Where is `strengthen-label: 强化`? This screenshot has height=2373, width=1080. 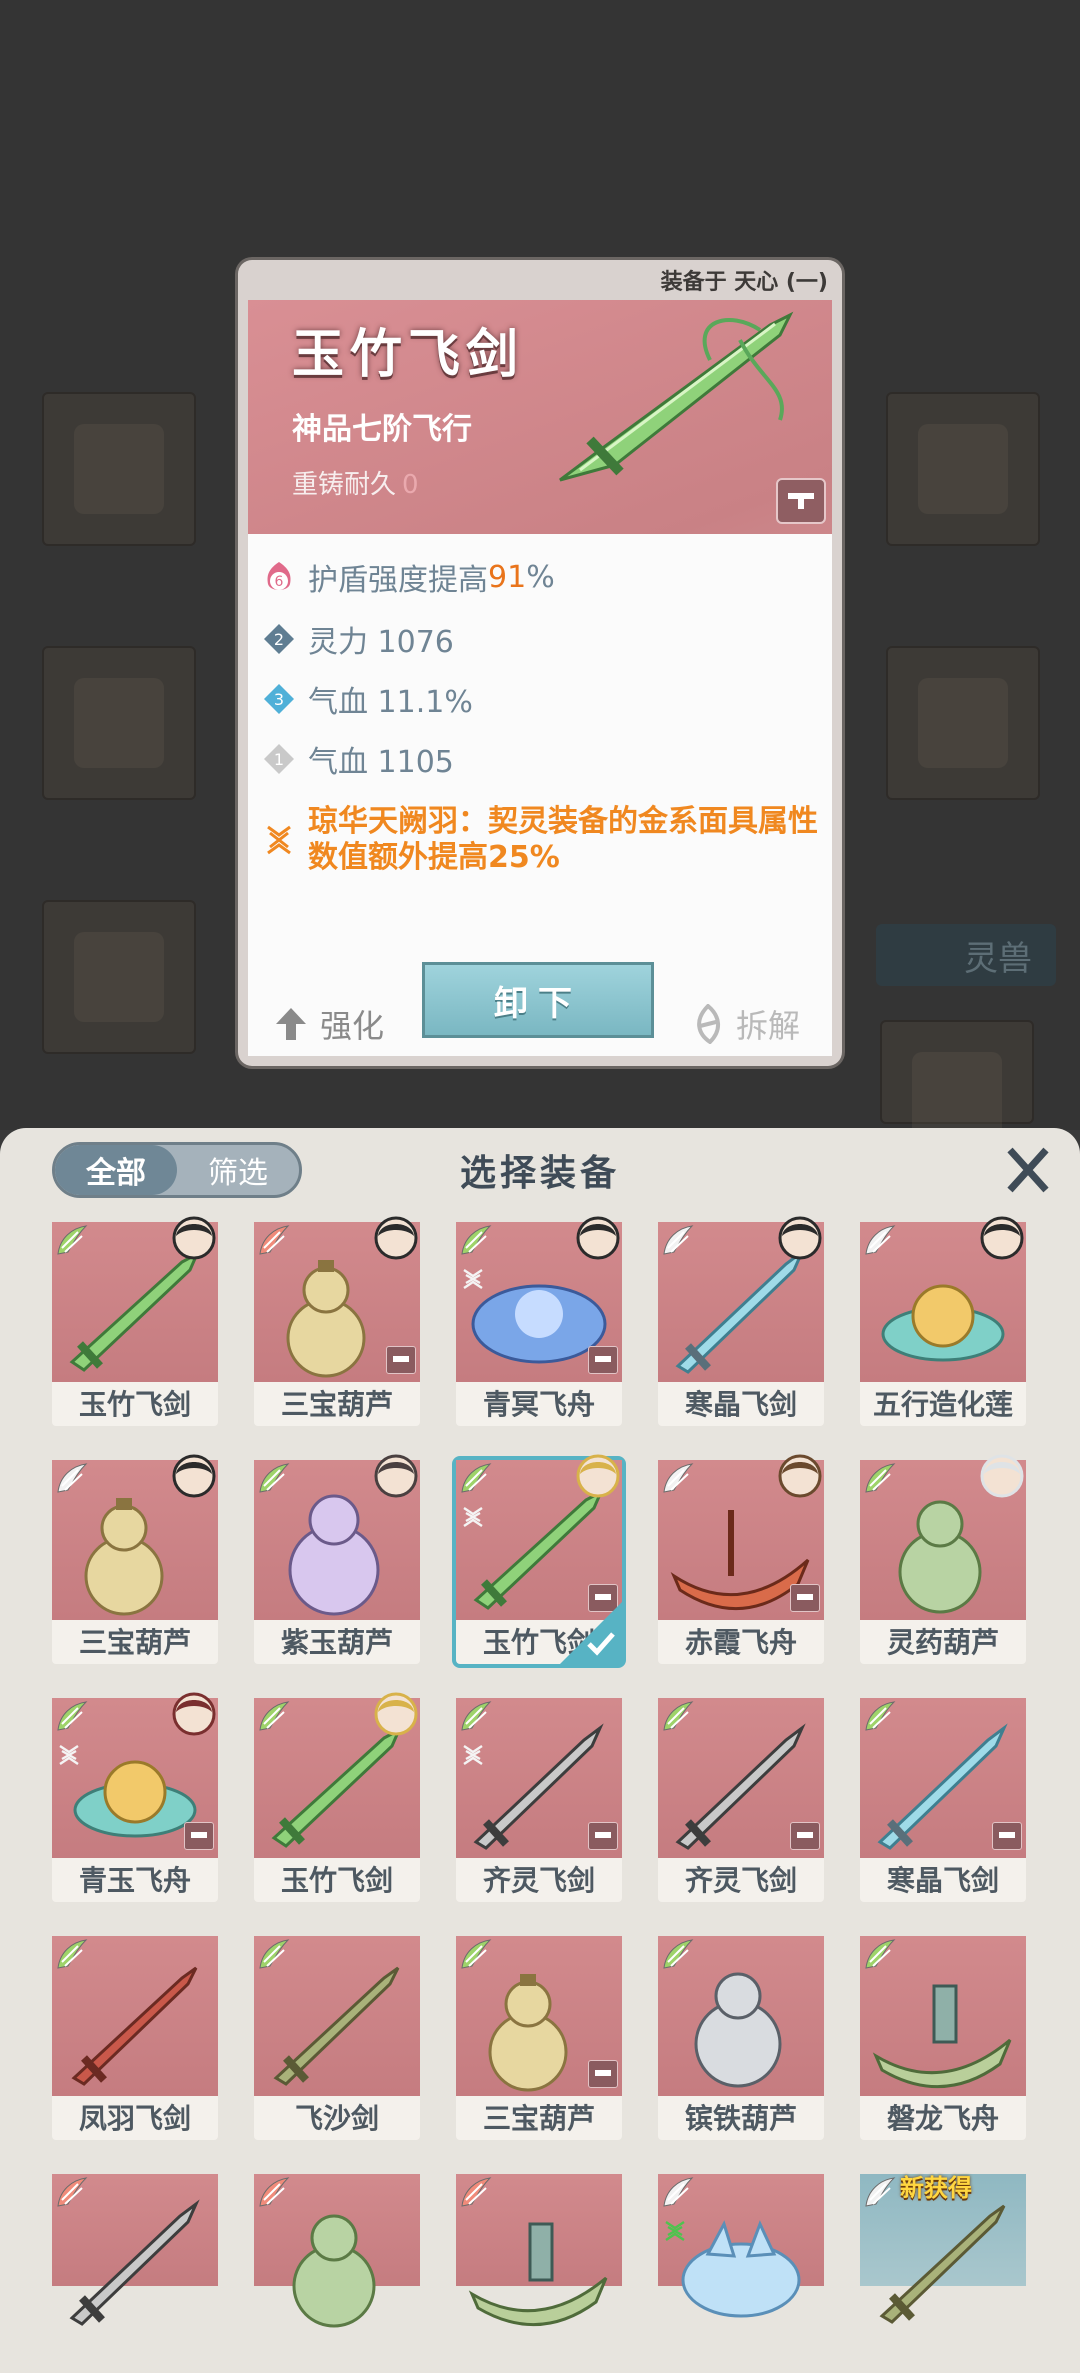 strengthen-label: 强化 is located at coordinates (352, 1026).